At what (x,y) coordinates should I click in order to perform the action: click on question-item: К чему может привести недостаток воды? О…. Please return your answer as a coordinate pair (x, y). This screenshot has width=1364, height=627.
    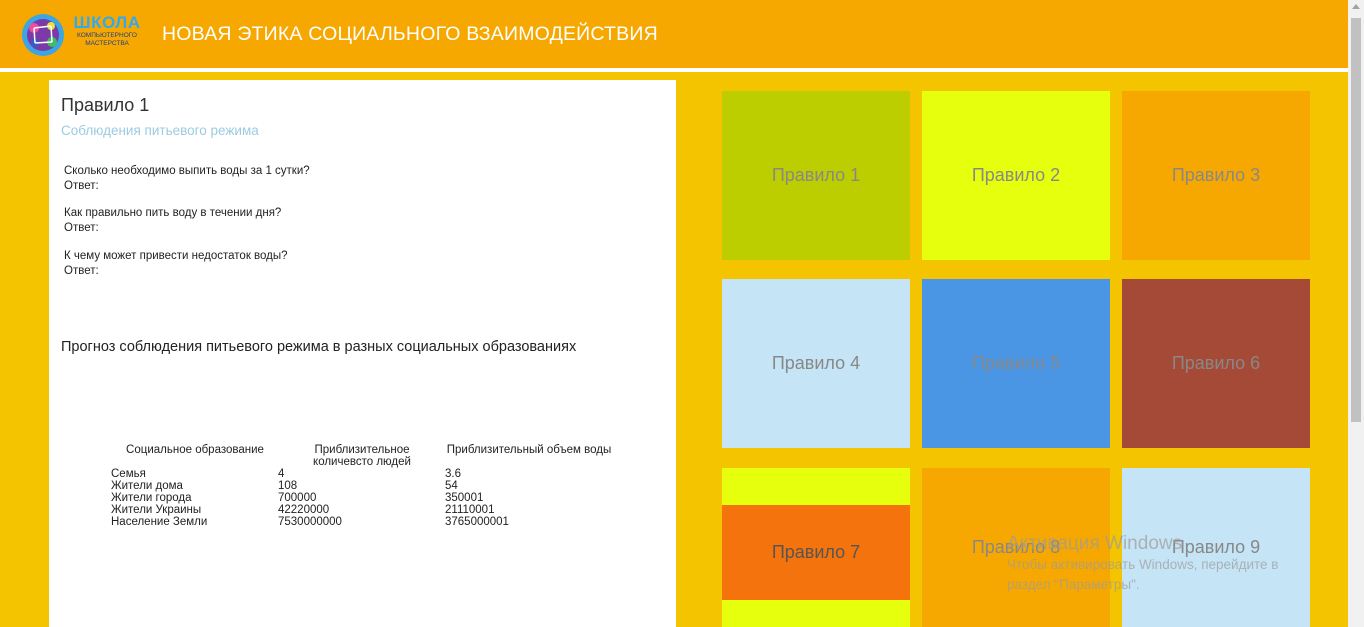
    Looking at the image, I should click on (176, 264).